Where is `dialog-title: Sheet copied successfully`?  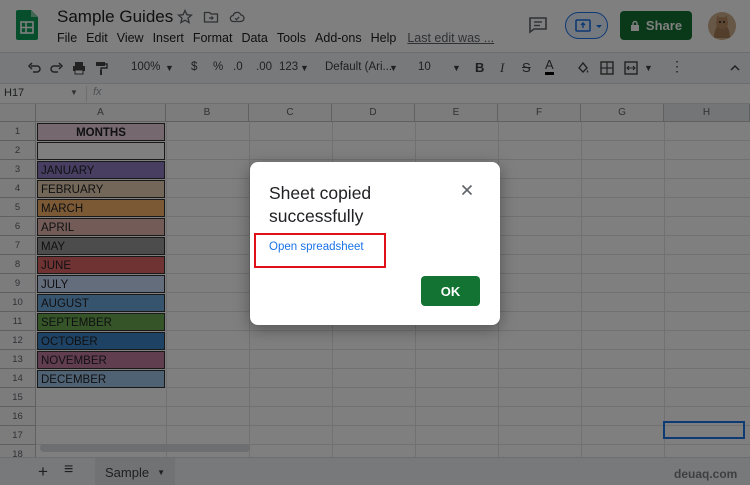 dialog-title: Sheet copied successfully is located at coordinates (320, 204).